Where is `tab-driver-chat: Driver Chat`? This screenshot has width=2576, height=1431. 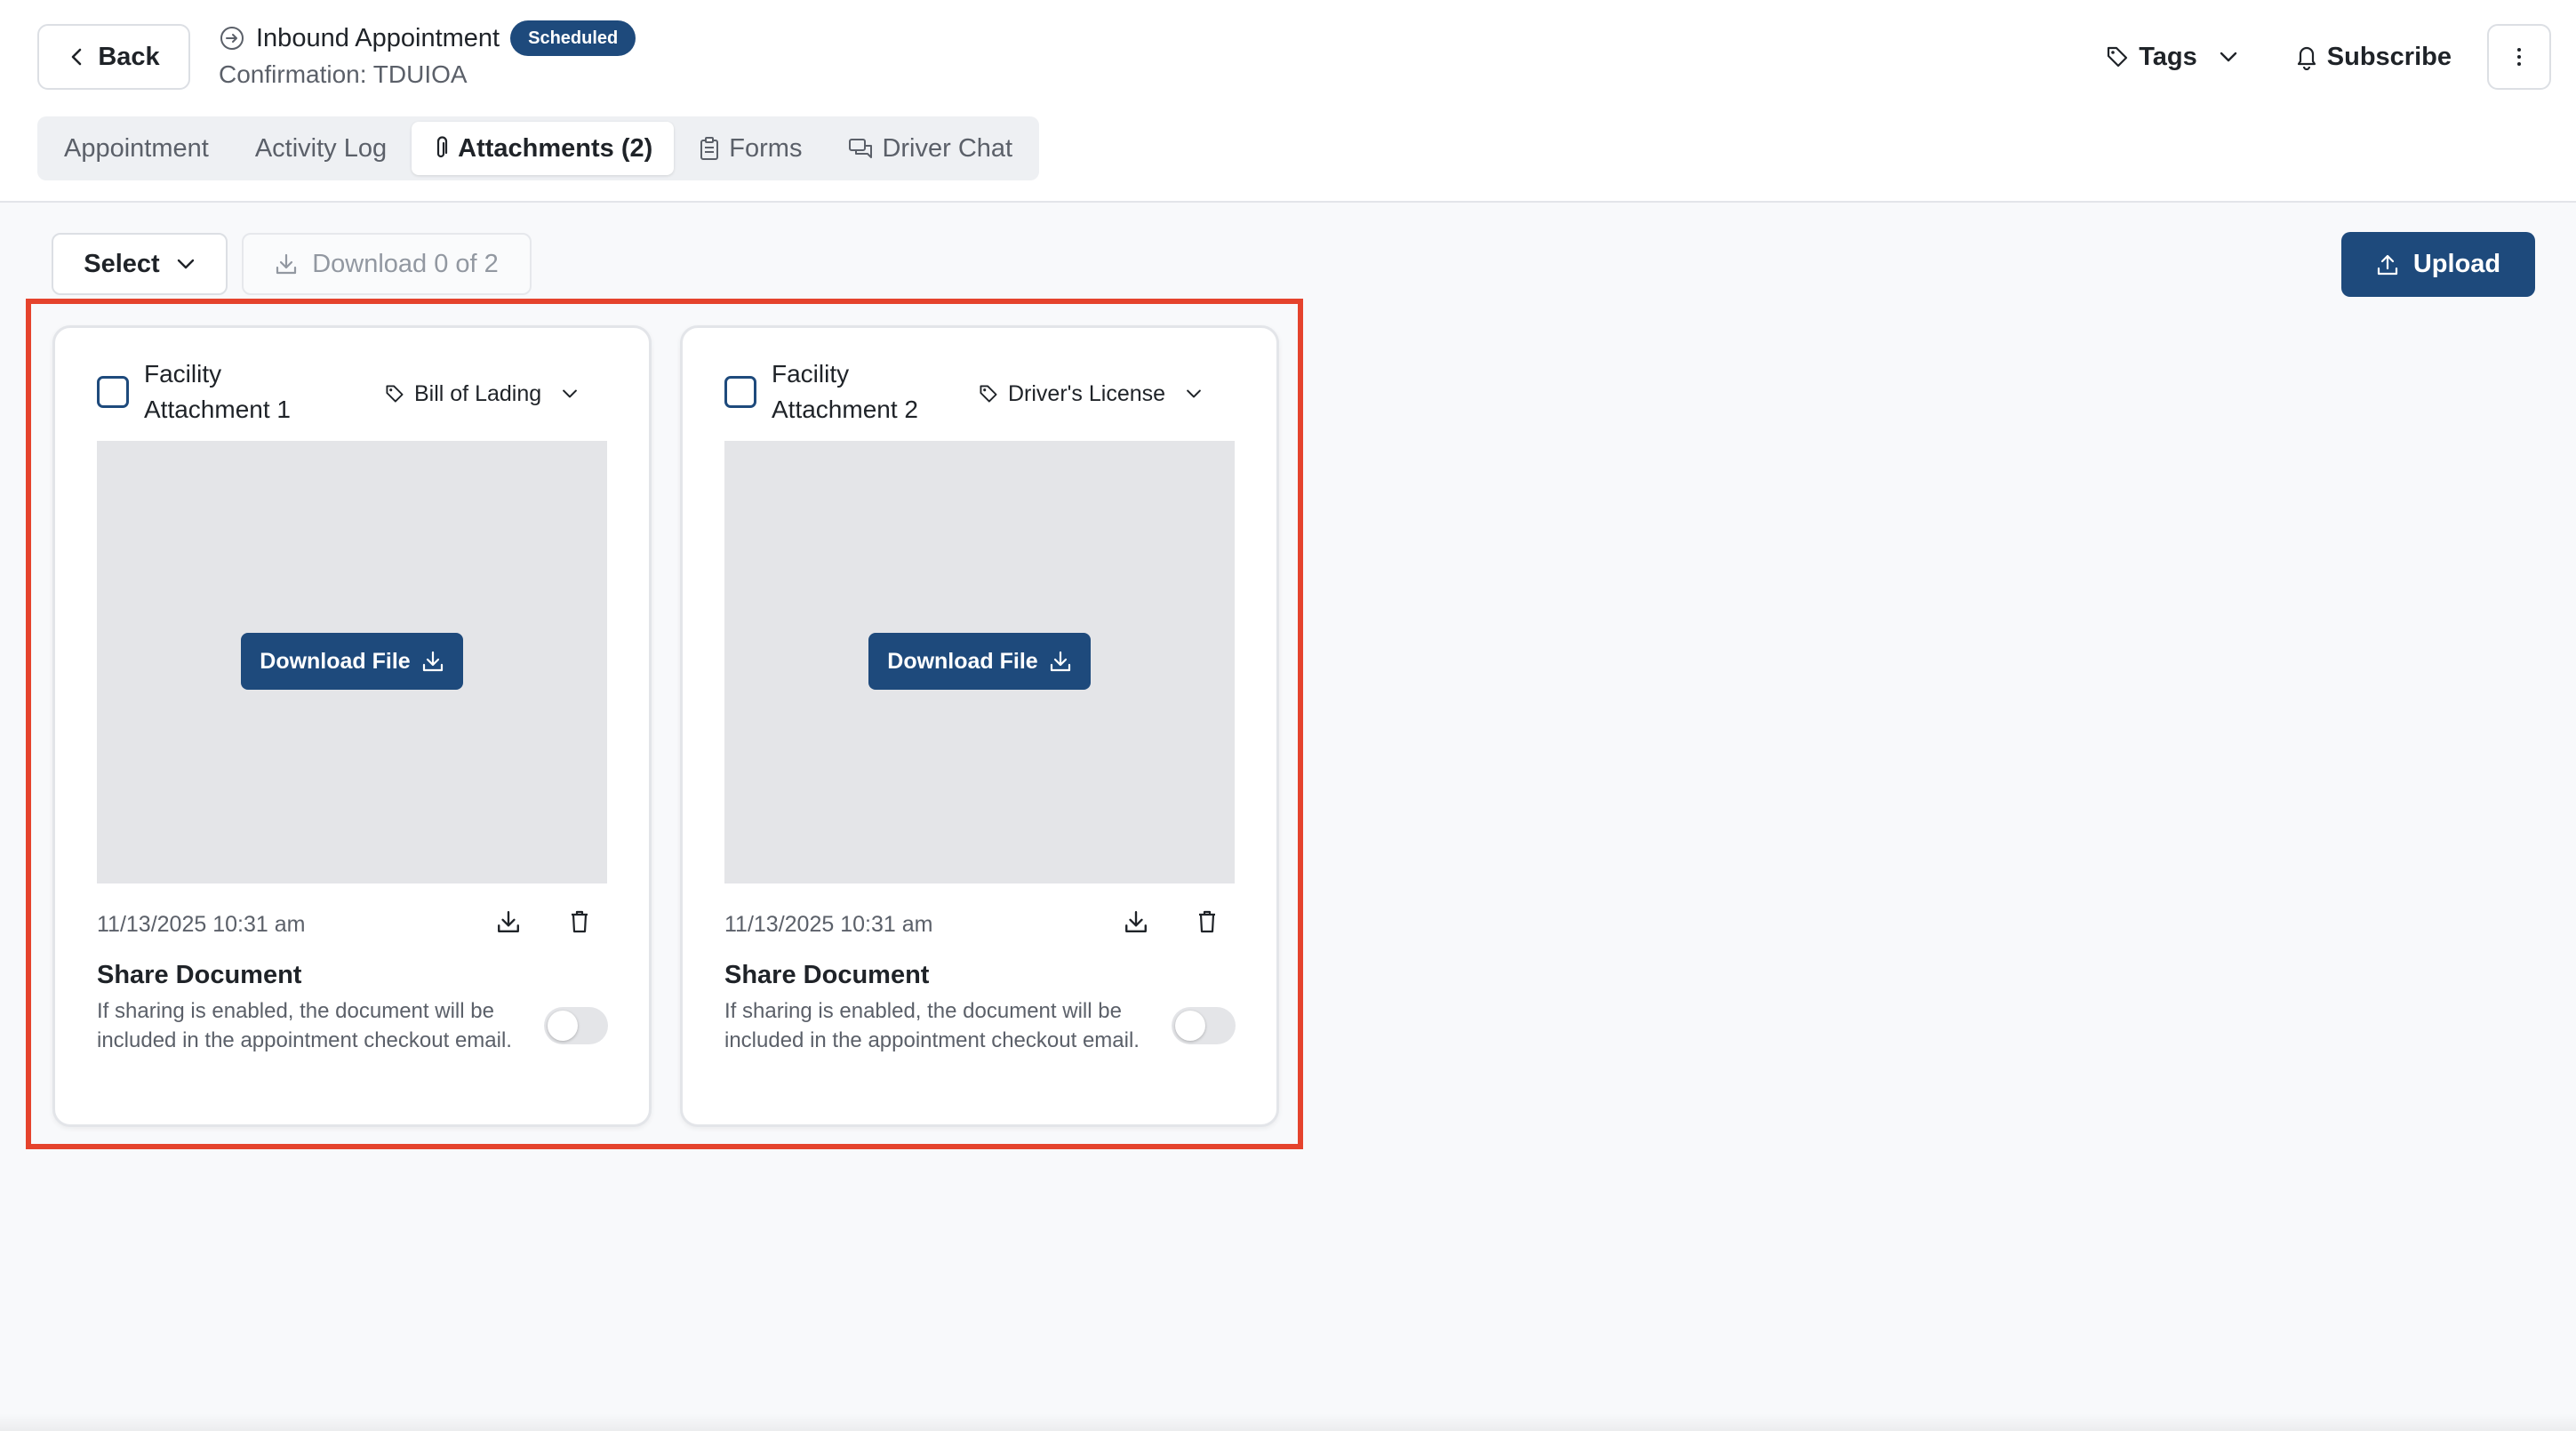 tab-driver-chat: Driver Chat is located at coordinates (930, 148).